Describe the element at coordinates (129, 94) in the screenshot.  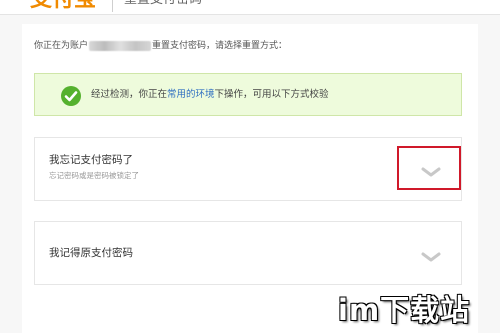
I see `notice-prefix: 经过检测，你正在` at that location.